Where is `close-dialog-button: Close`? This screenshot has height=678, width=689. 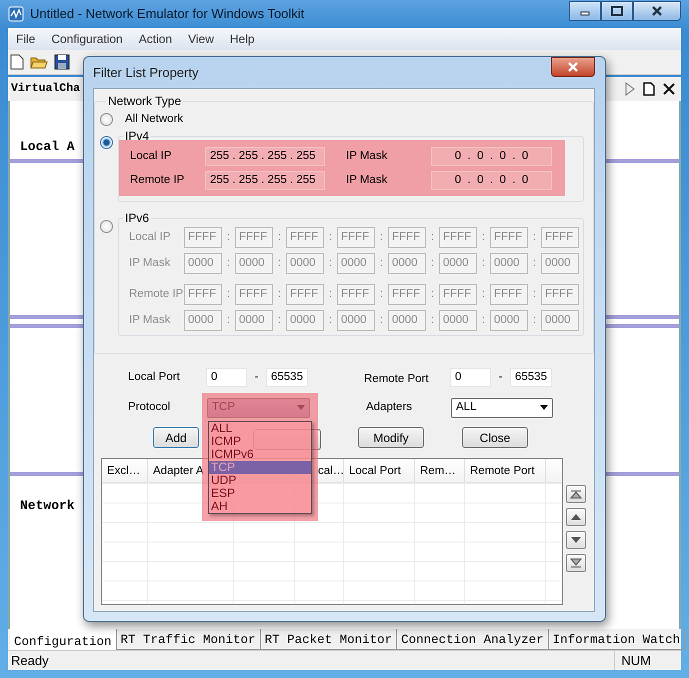
close-dialog-button: Close is located at coordinates (495, 437).